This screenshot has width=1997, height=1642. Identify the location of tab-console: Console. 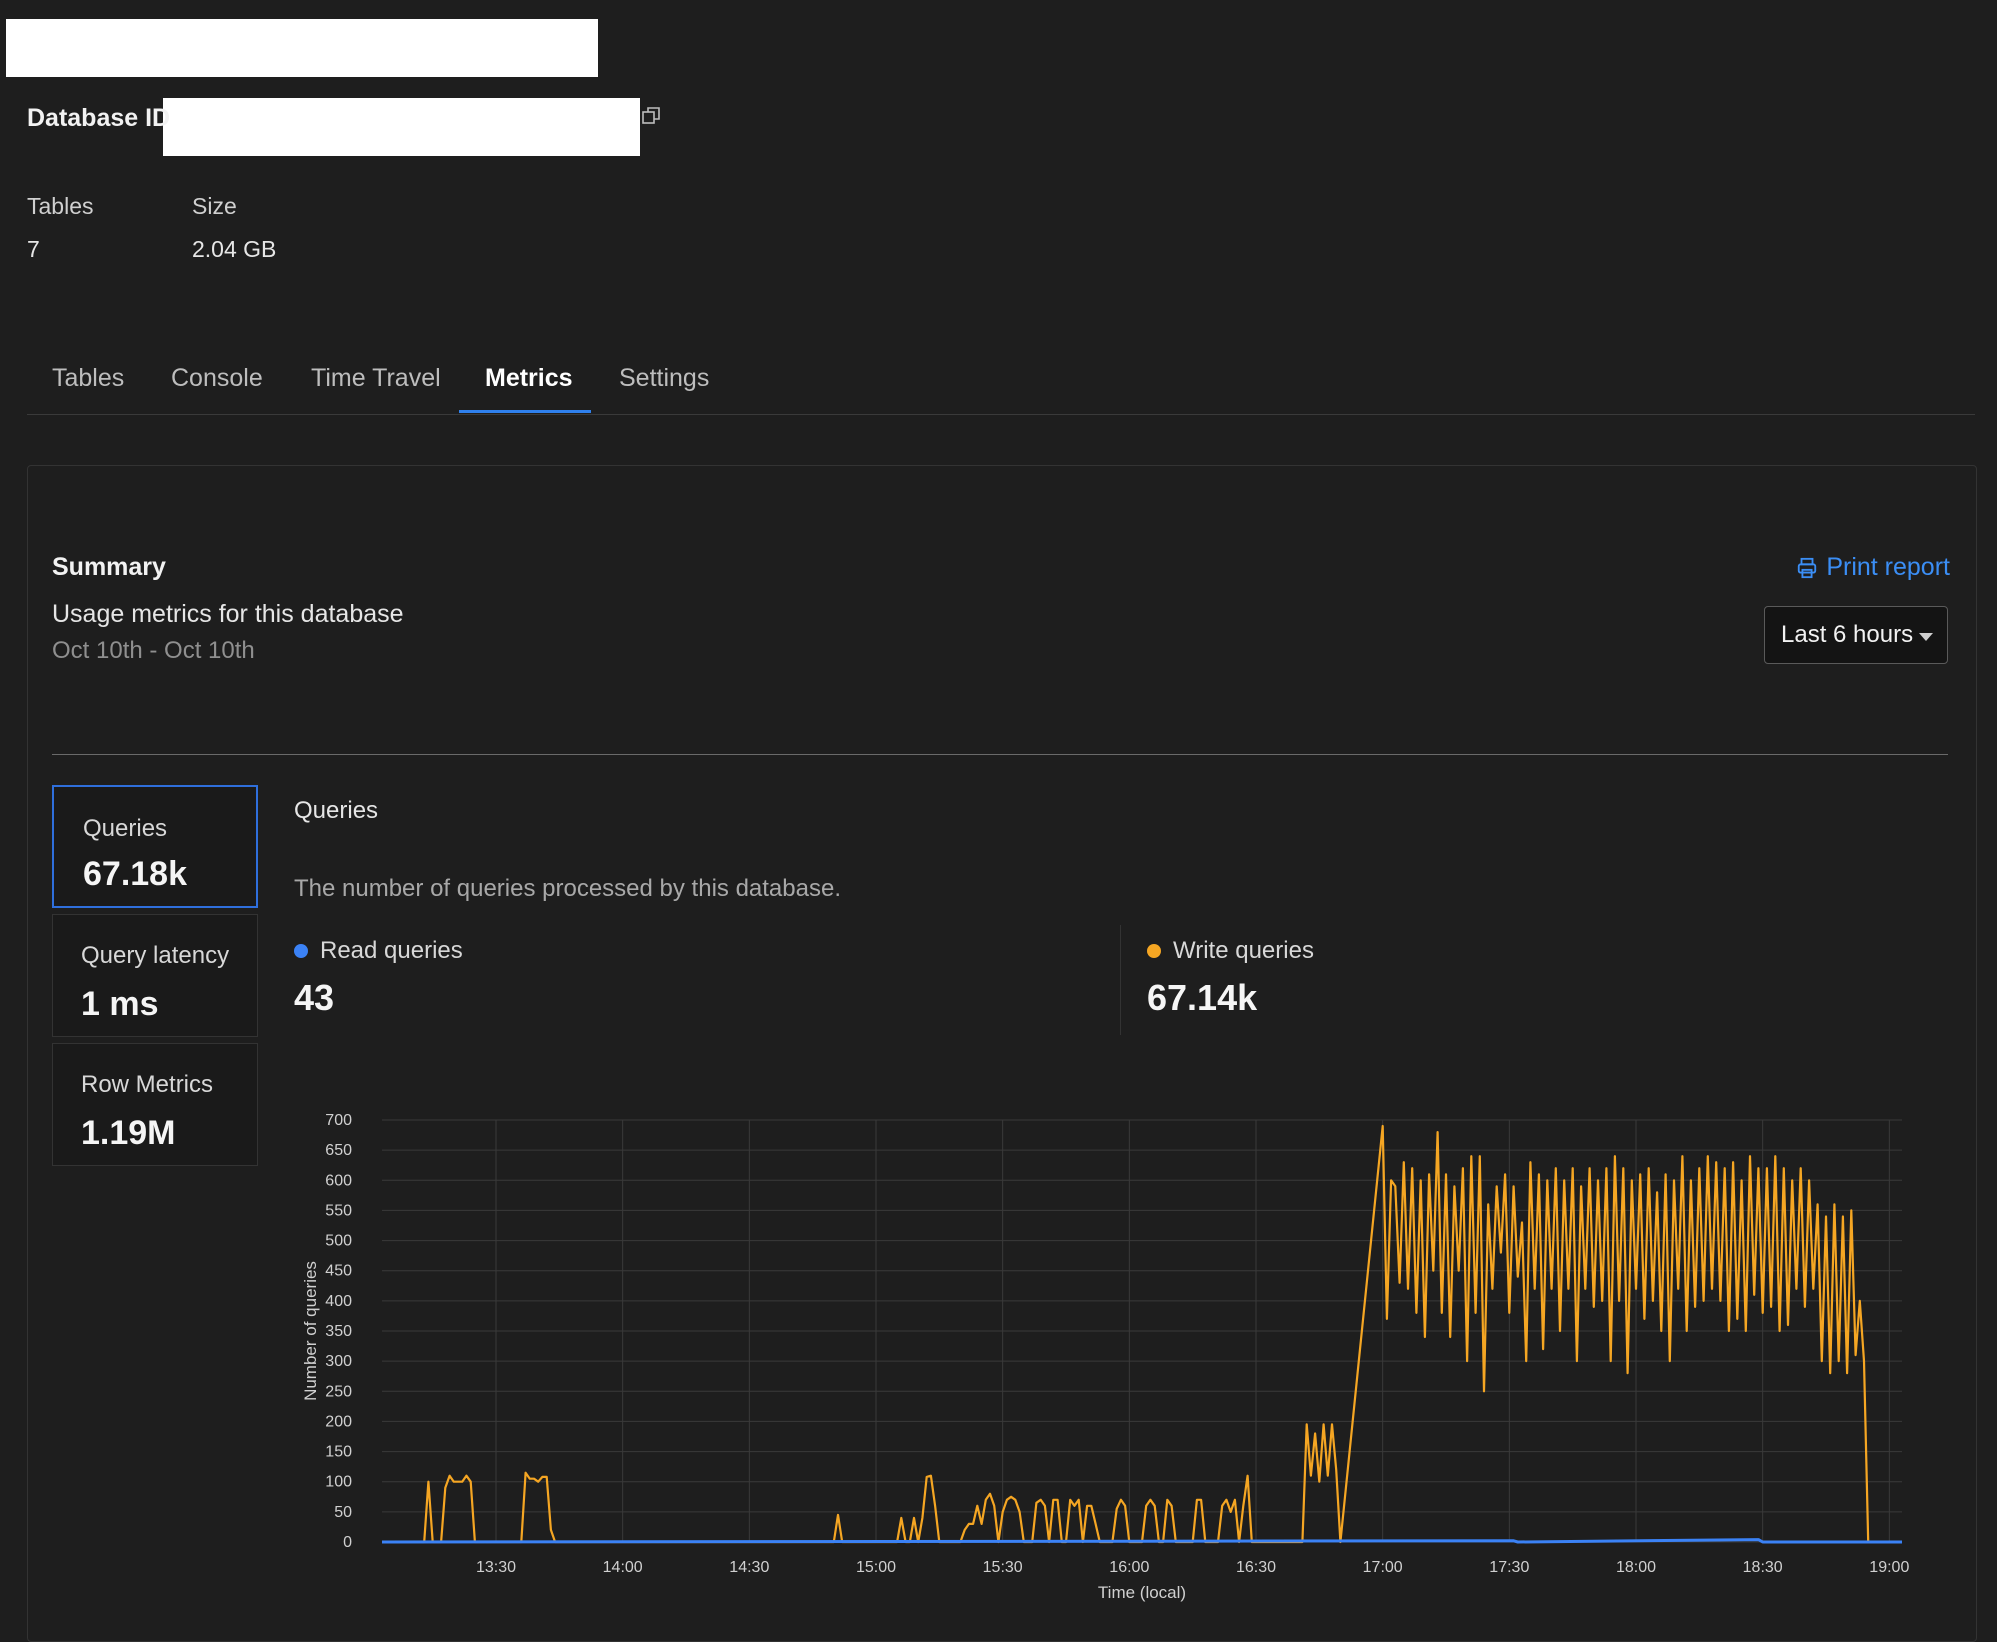
(217, 378).